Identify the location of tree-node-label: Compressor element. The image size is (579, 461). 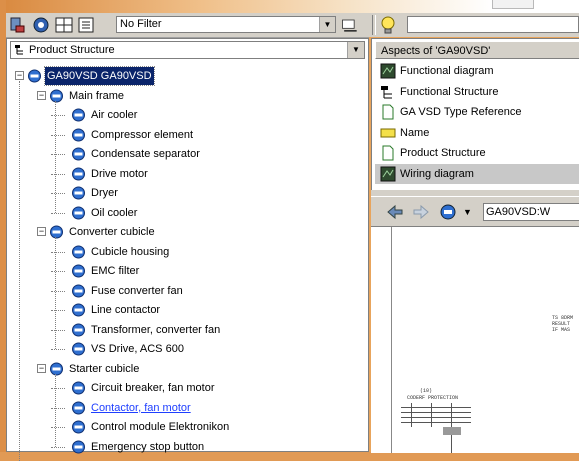
(142, 134).